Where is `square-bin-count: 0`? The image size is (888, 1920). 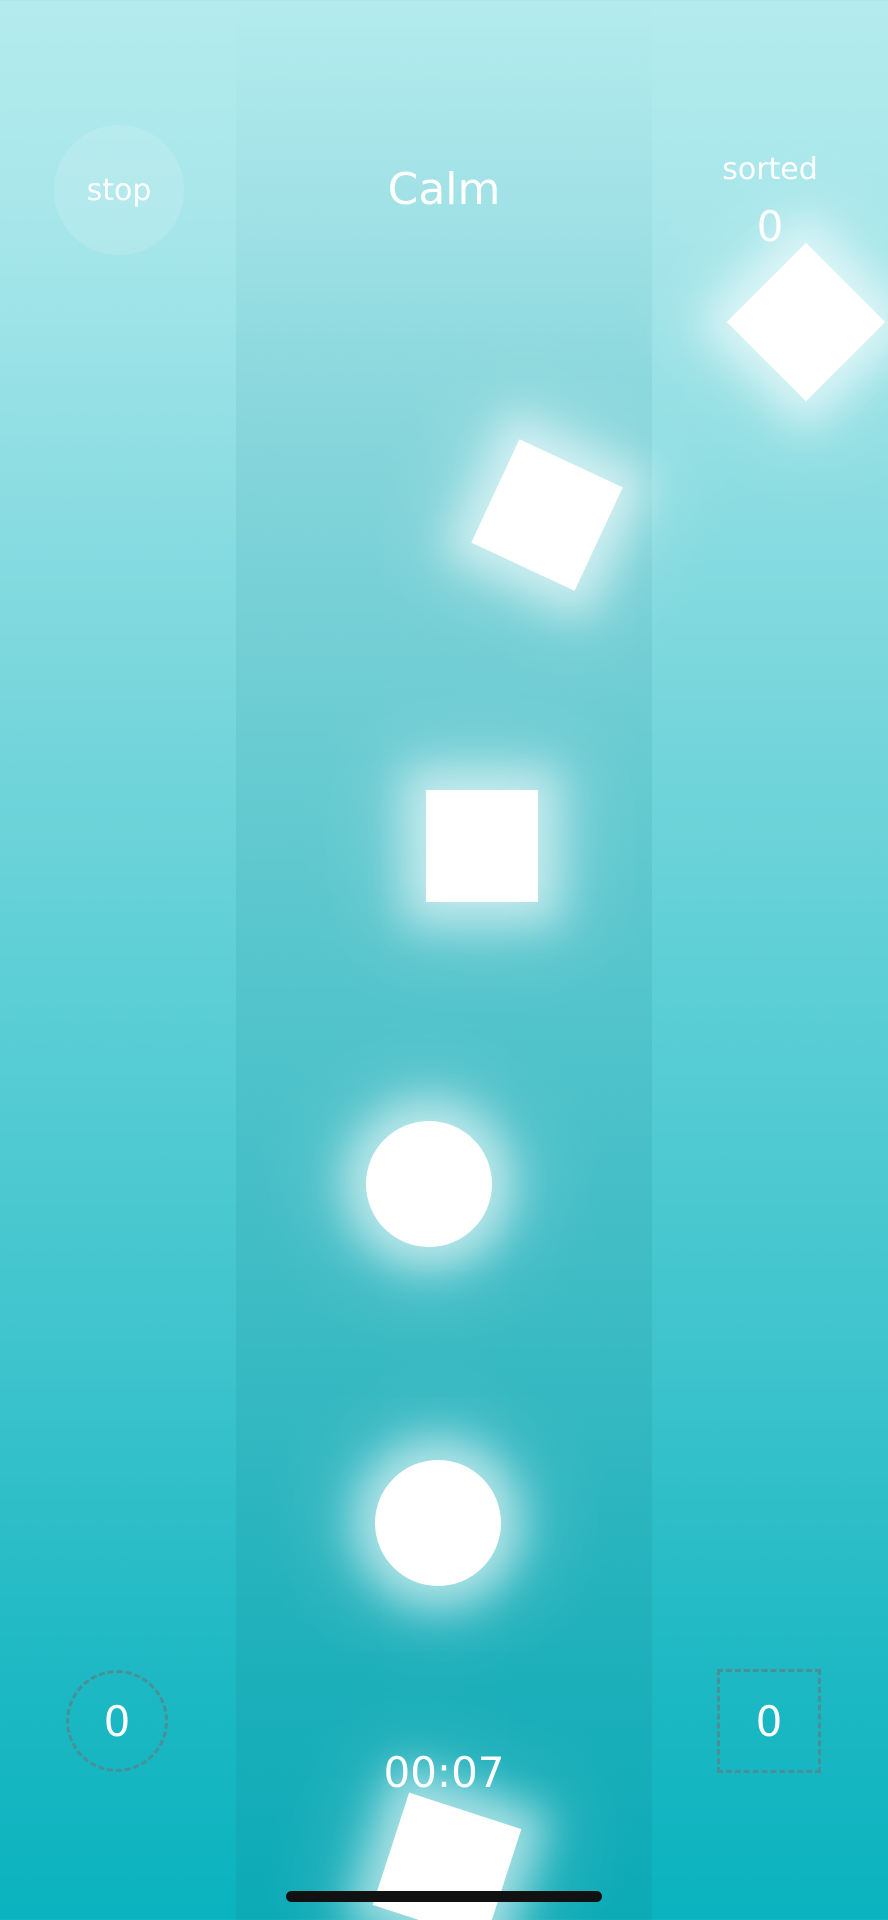
square-bin-count: 0 is located at coordinates (769, 1721).